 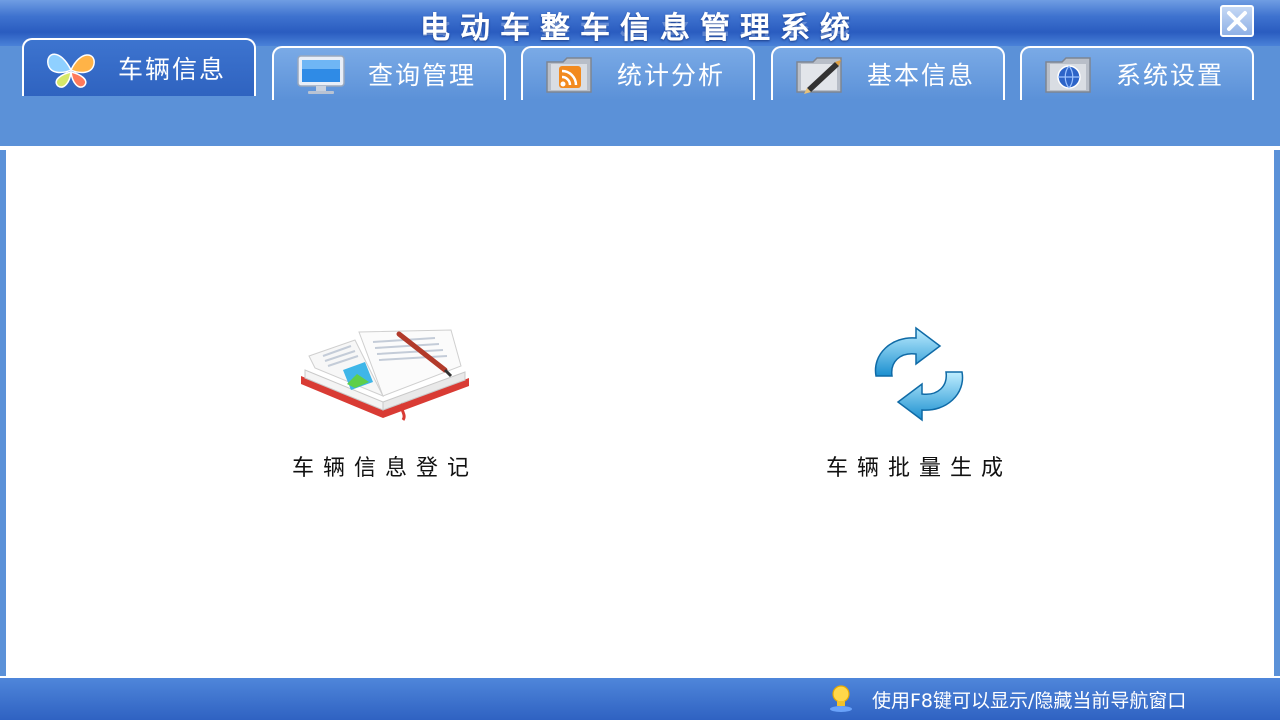 What do you see at coordinates (640, 29) in the screenshot?
I see `window-title-reflection: 电动车整车信息管理系统` at bounding box center [640, 29].